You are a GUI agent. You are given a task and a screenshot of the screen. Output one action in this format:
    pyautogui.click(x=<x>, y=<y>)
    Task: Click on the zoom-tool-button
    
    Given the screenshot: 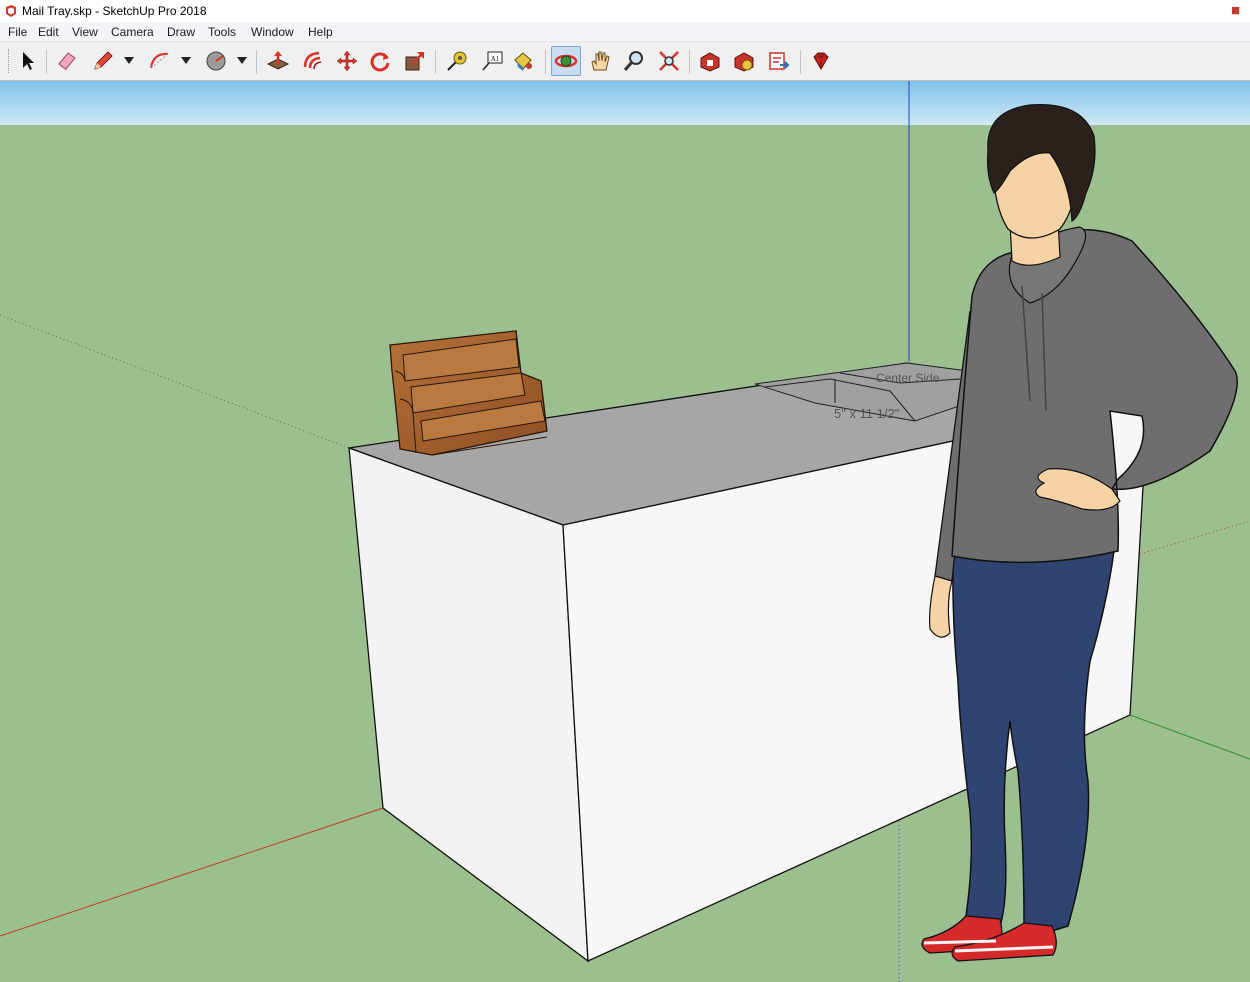 What is the action you would take?
    pyautogui.click(x=634, y=61)
    